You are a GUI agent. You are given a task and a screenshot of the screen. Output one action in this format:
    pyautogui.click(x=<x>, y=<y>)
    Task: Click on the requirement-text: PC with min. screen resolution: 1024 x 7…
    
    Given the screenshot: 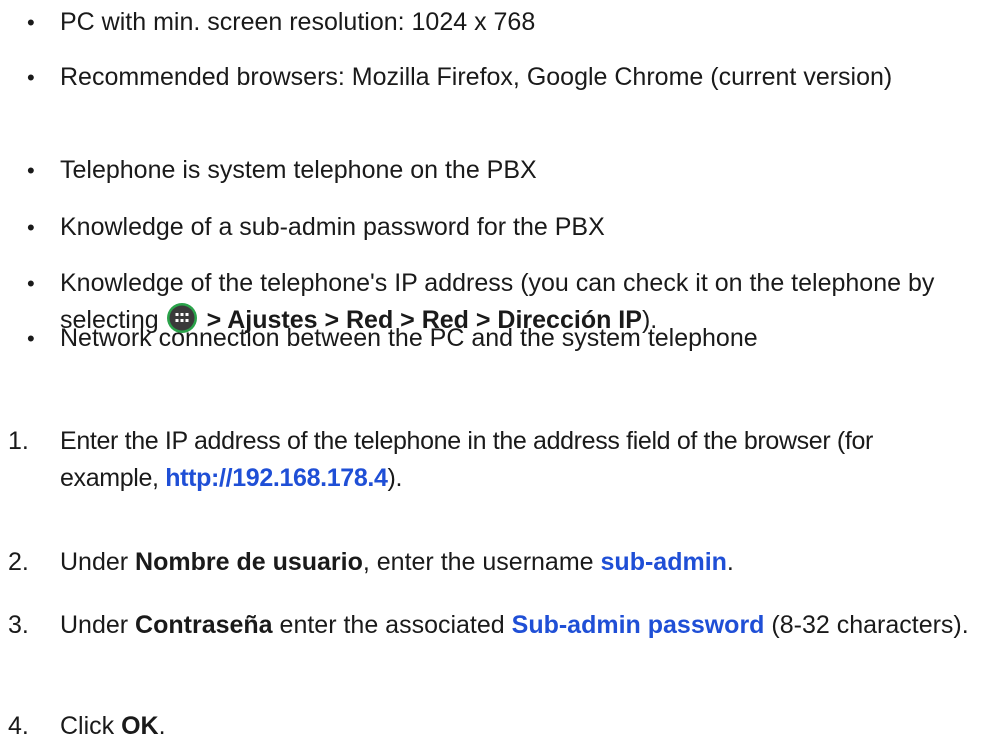 What is the action you would take?
    pyautogui.click(x=298, y=22)
    